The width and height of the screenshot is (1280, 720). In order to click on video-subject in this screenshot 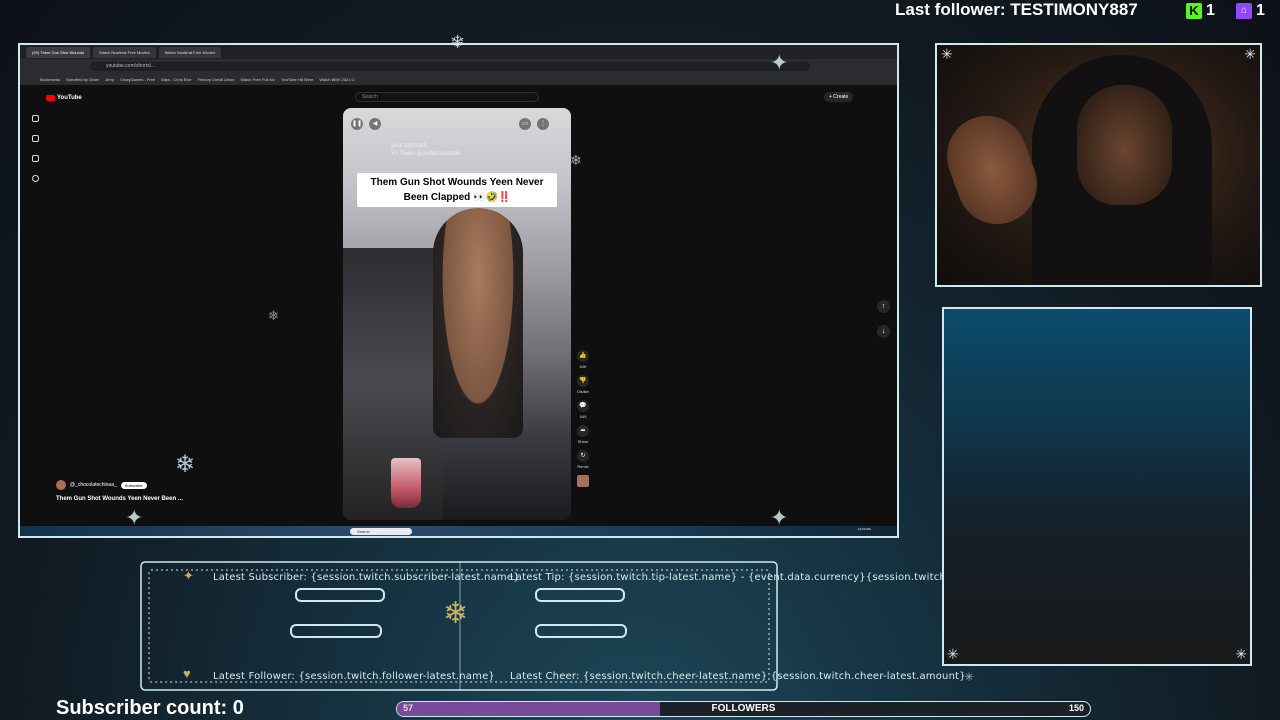, I will do `click(478, 323)`.